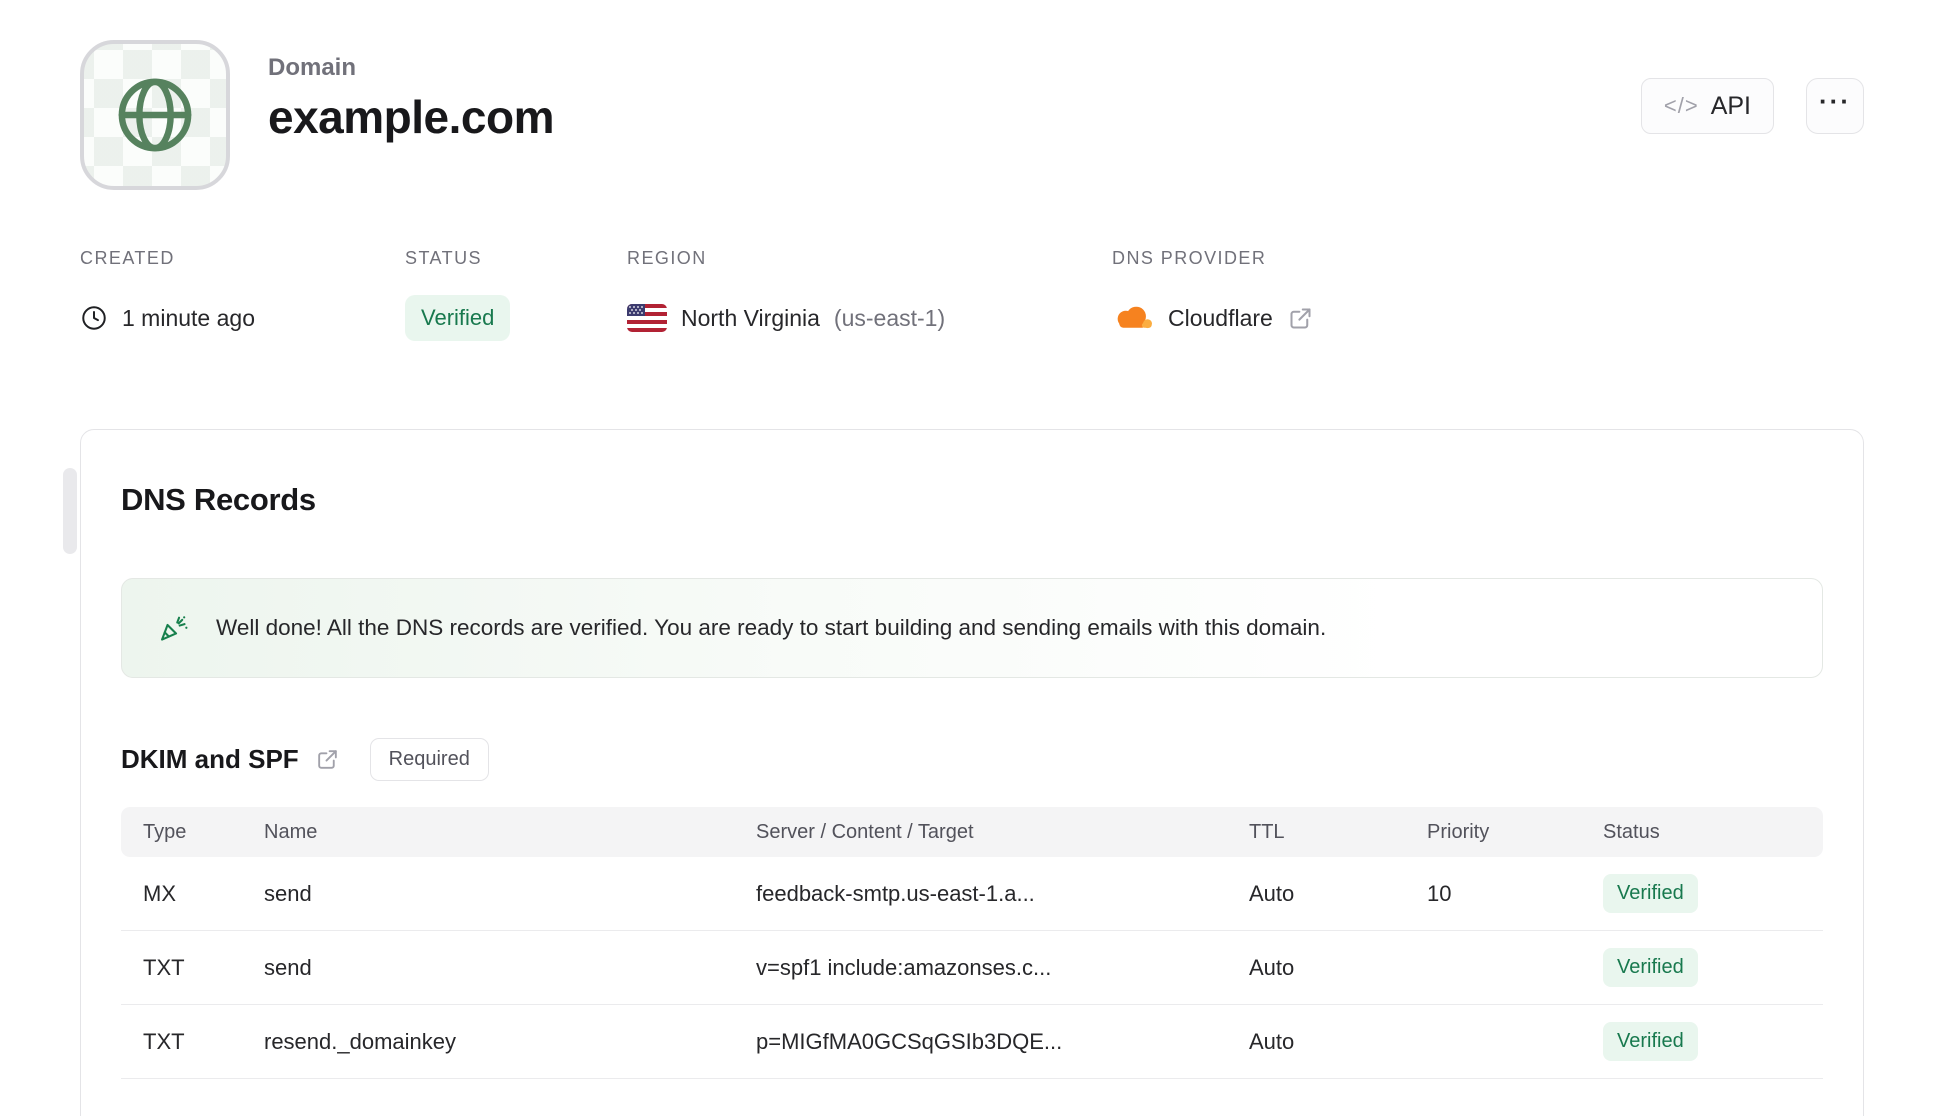 The width and height of the screenshot is (1944, 1116). Describe the element at coordinates (516, 295) in the screenshot. I see `meta-status: STATUS Verified` at that location.